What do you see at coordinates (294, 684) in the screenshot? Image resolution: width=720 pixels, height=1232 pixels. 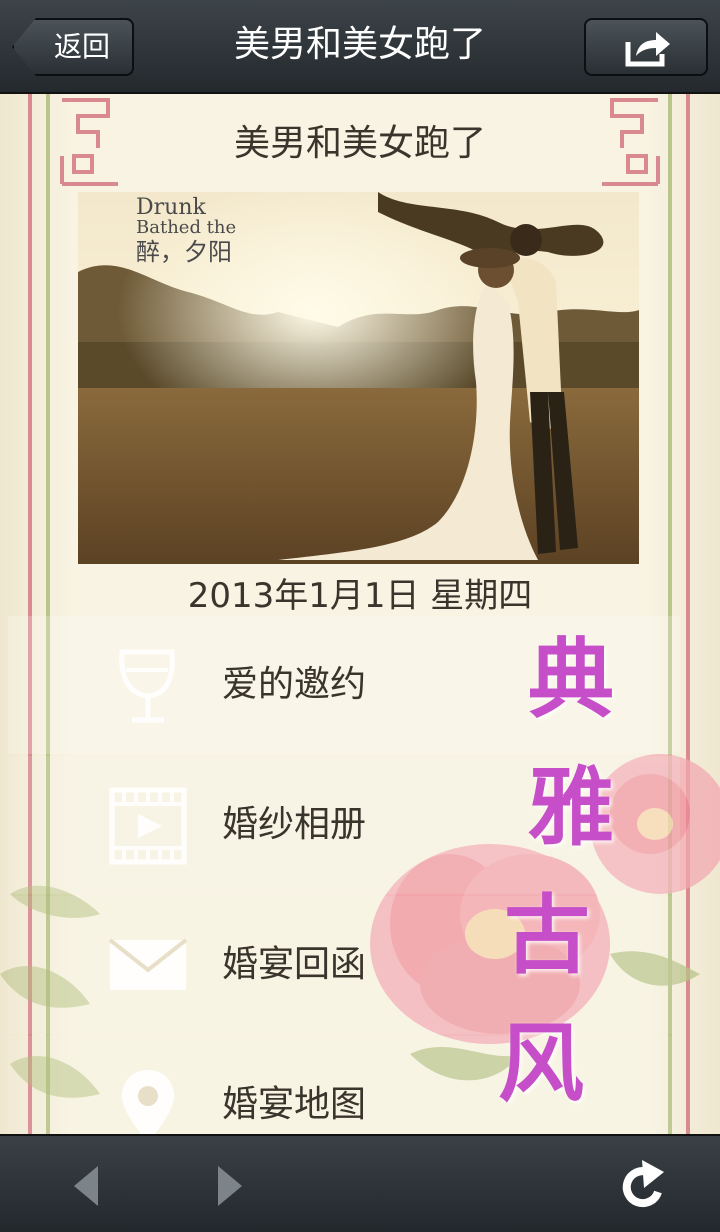 I see `menu-item-label: 爱的邀约` at bounding box center [294, 684].